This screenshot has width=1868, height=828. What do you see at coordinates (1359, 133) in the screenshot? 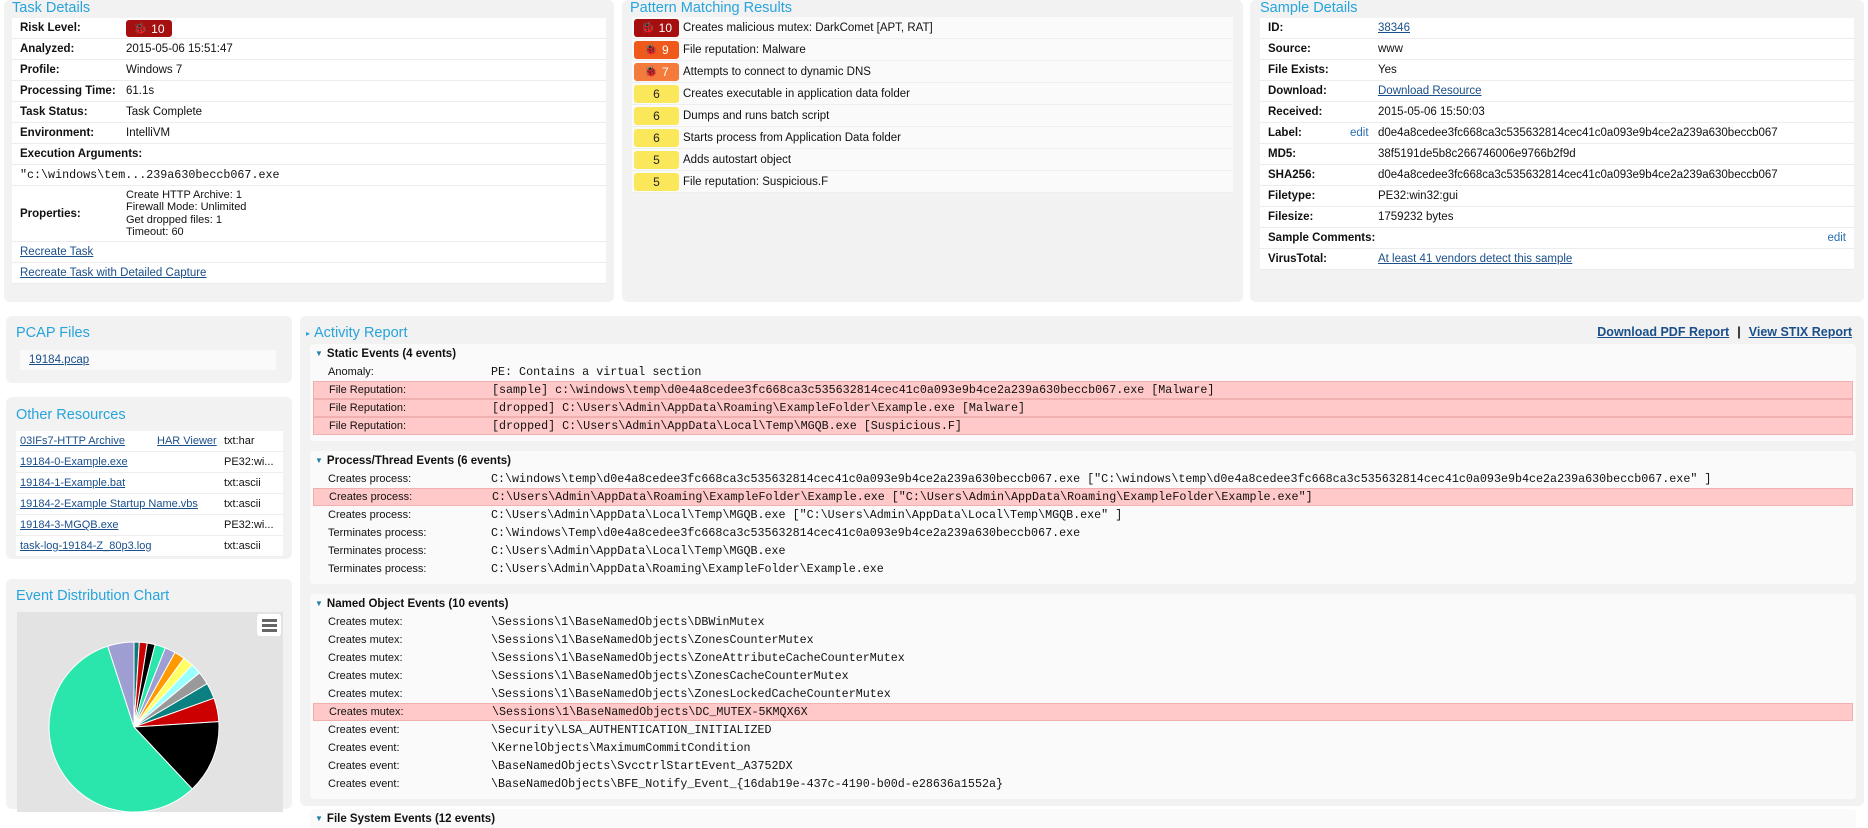
I see `edit-label-link: edit` at bounding box center [1359, 133].